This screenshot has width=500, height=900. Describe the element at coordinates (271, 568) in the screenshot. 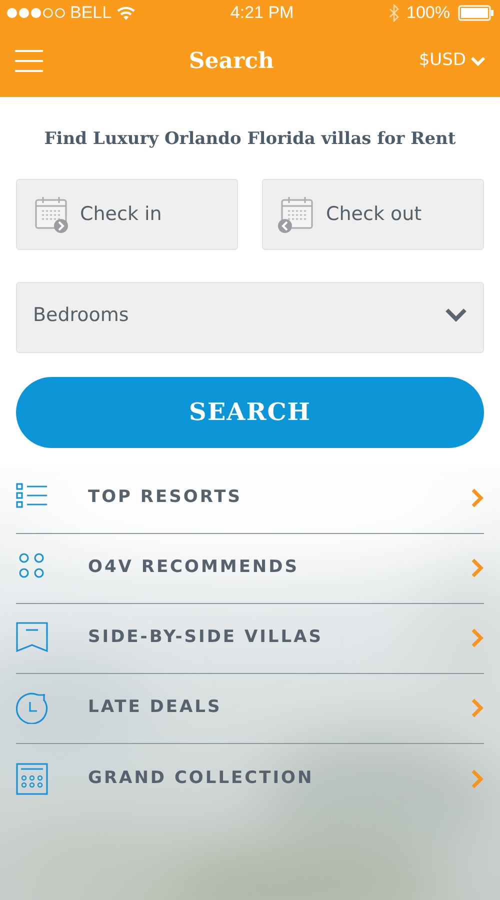

I see `menu-link: O4V RECOMMENDS` at that location.